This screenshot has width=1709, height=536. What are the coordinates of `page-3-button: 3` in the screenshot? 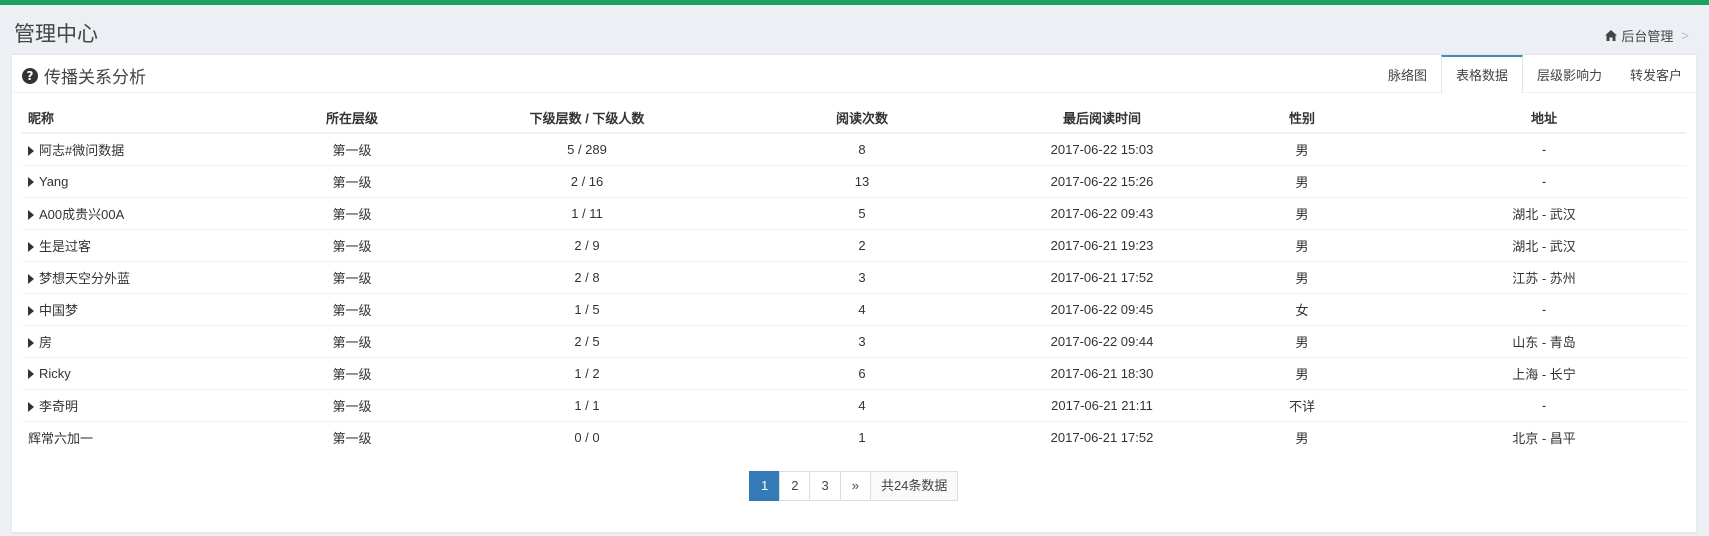 It's located at (825, 486).